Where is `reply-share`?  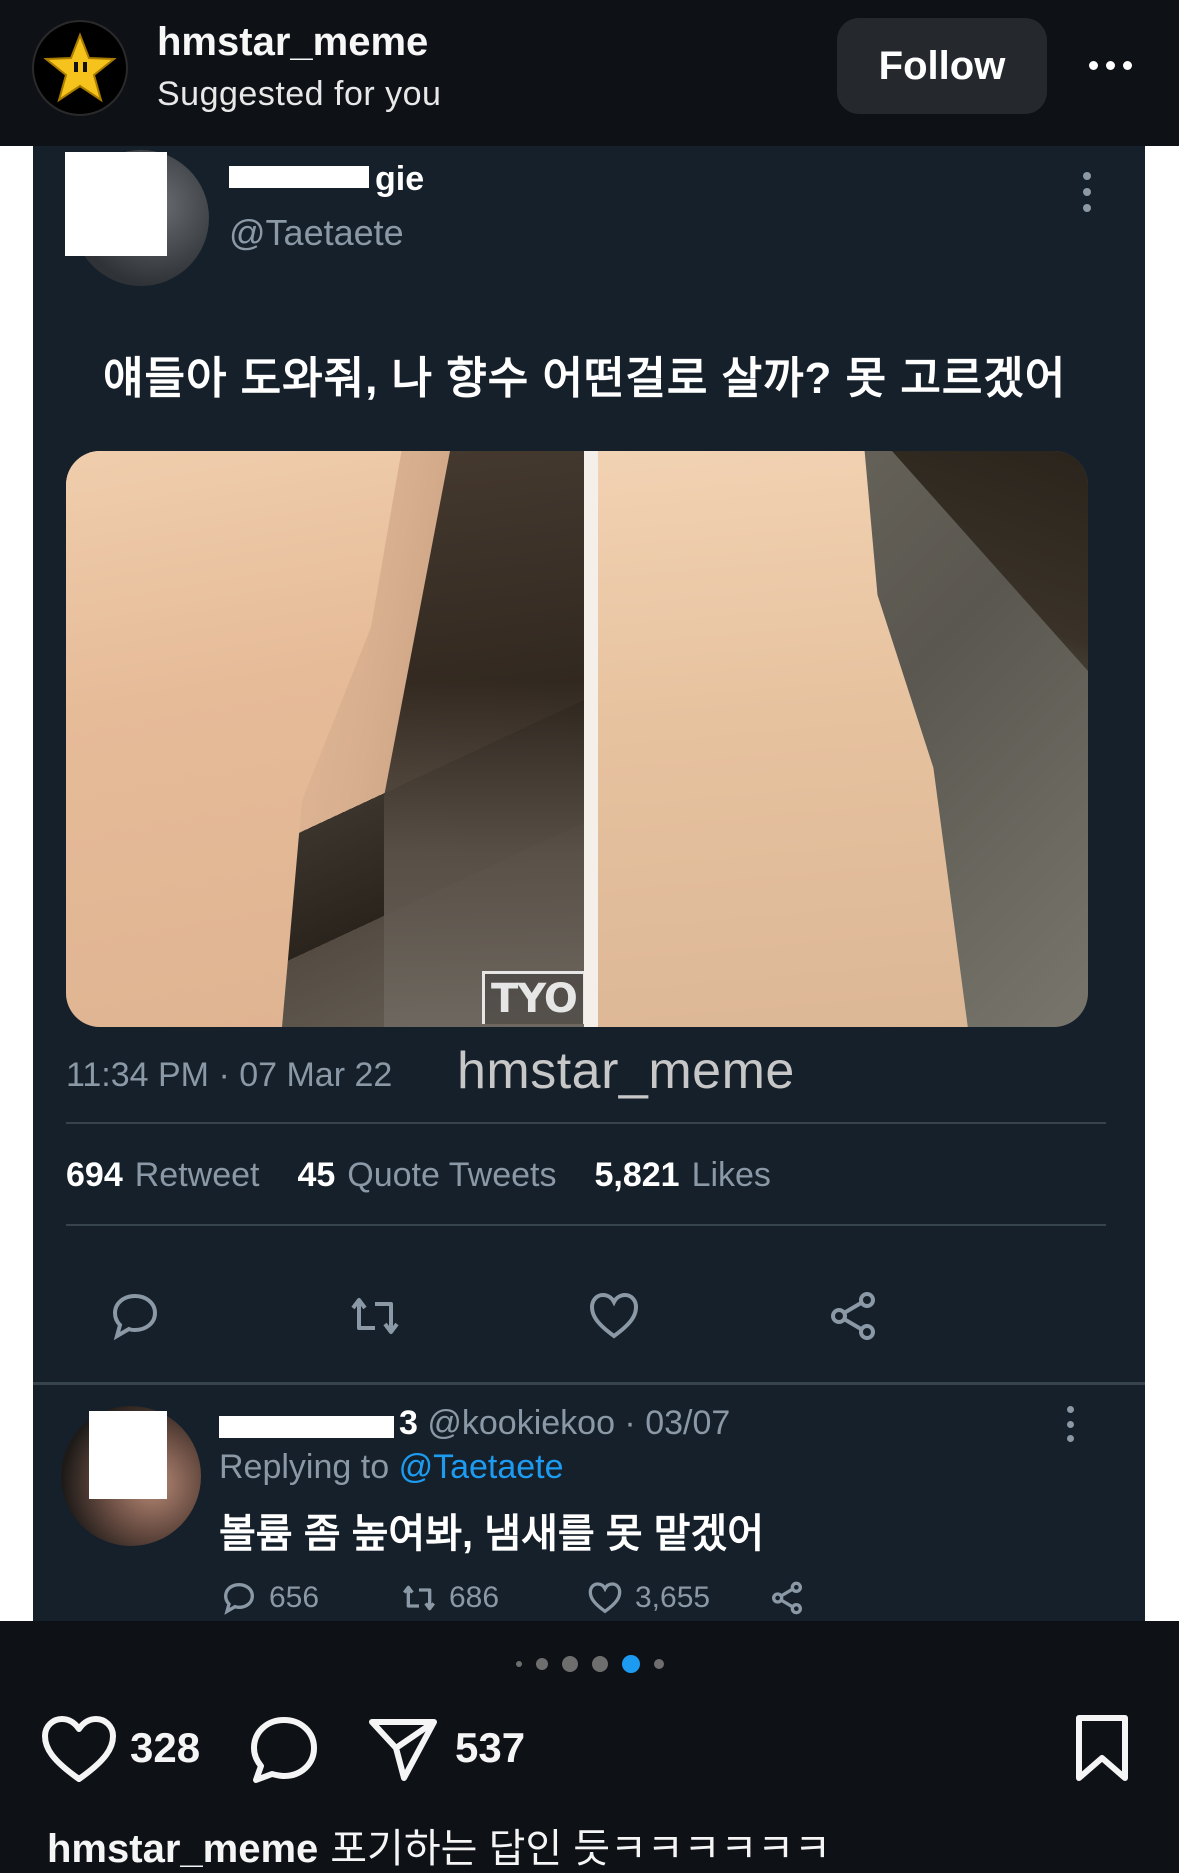 reply-share is located at coordinates (787, 1598).